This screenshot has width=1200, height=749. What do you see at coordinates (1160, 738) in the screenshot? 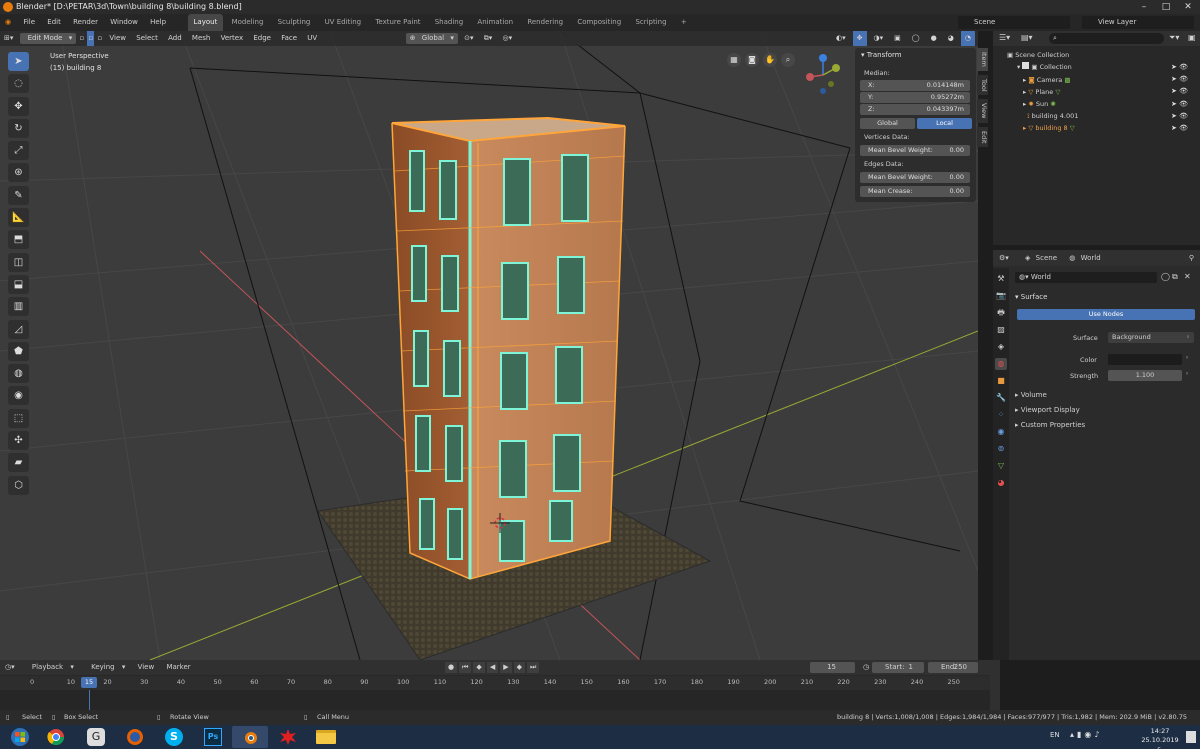
I see `clock: 14:27 25.10.2019 г.` at bounding box center [1160, 738].